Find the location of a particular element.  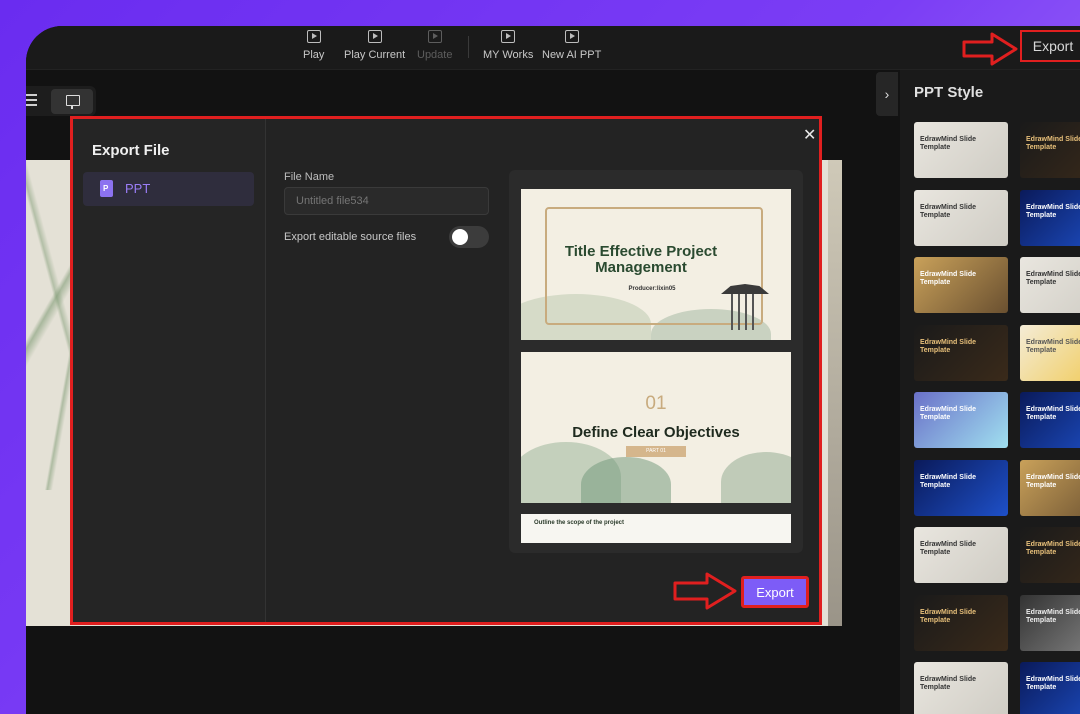

slide1-producer: Producer:lixin05 is located at coordinates (652, 289).